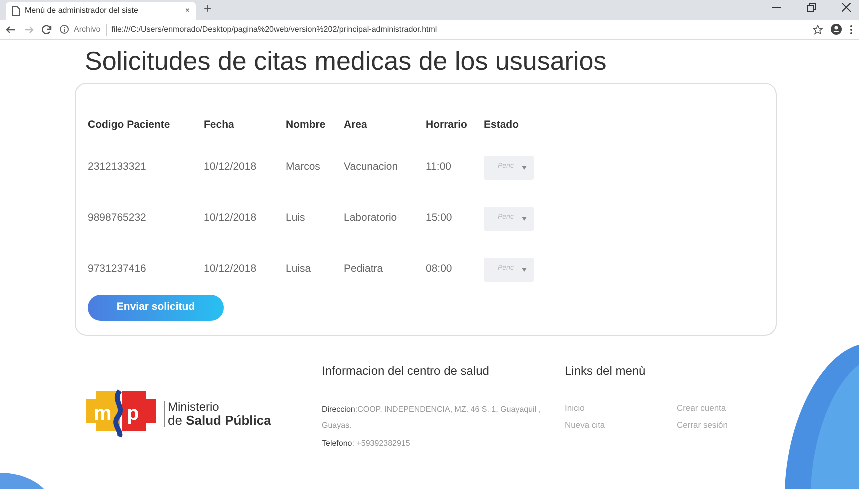  What do you see at coordinates (811, 7) in the screenshot?
I see `restore-icon` at bounding box center [811, 7].